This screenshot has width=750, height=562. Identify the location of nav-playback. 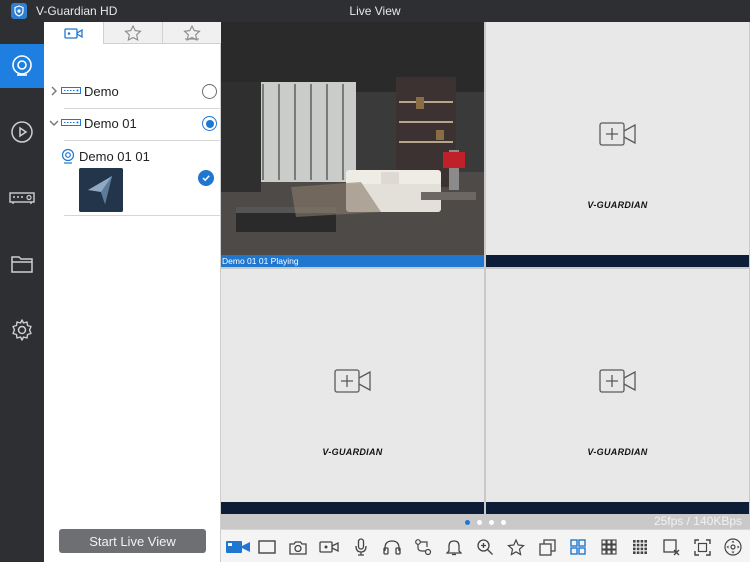
(22, 132).